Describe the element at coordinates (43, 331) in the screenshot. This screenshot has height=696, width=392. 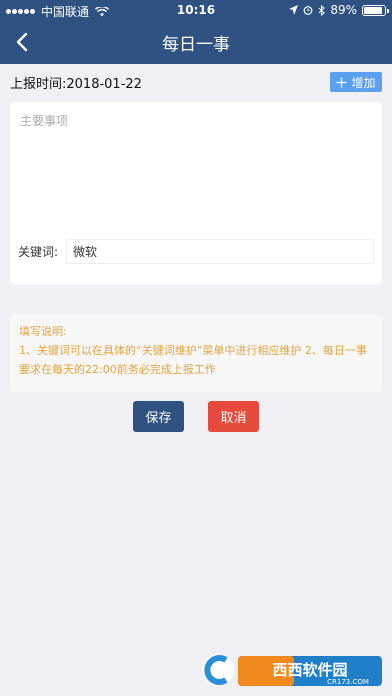
I see `instructions-title: 填写说明:` at that location.